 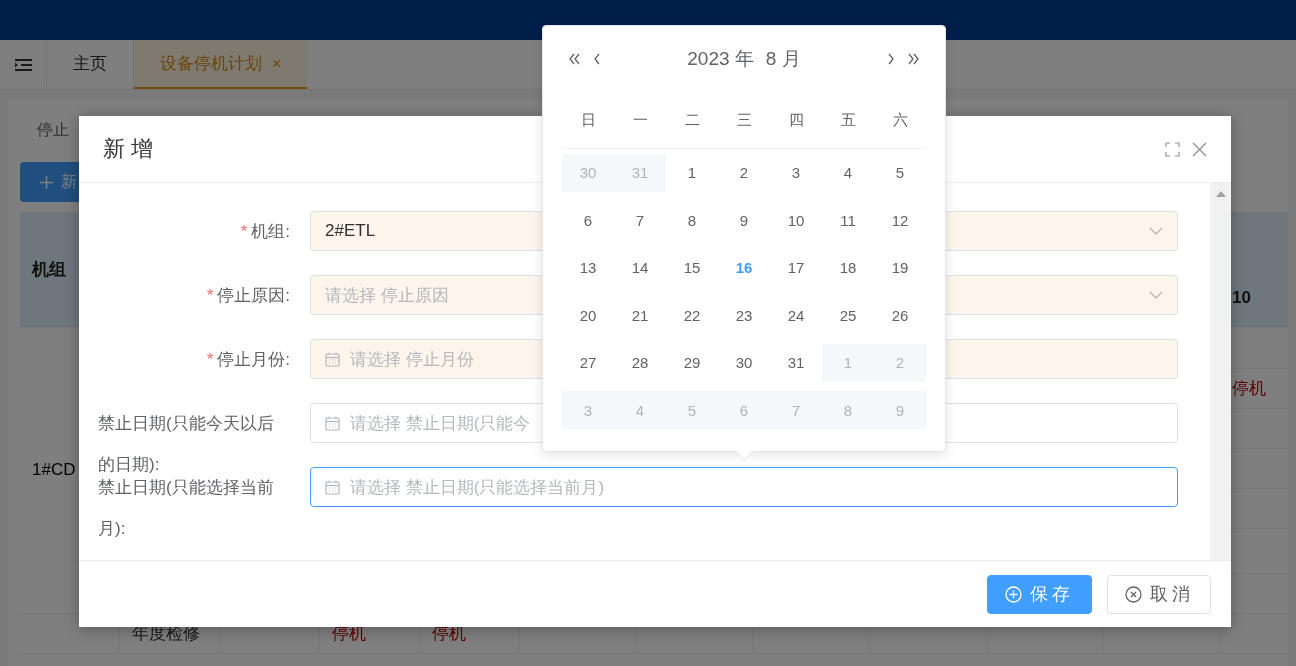 I want to click on weekday-label: 五, so click(x=848, y=120).